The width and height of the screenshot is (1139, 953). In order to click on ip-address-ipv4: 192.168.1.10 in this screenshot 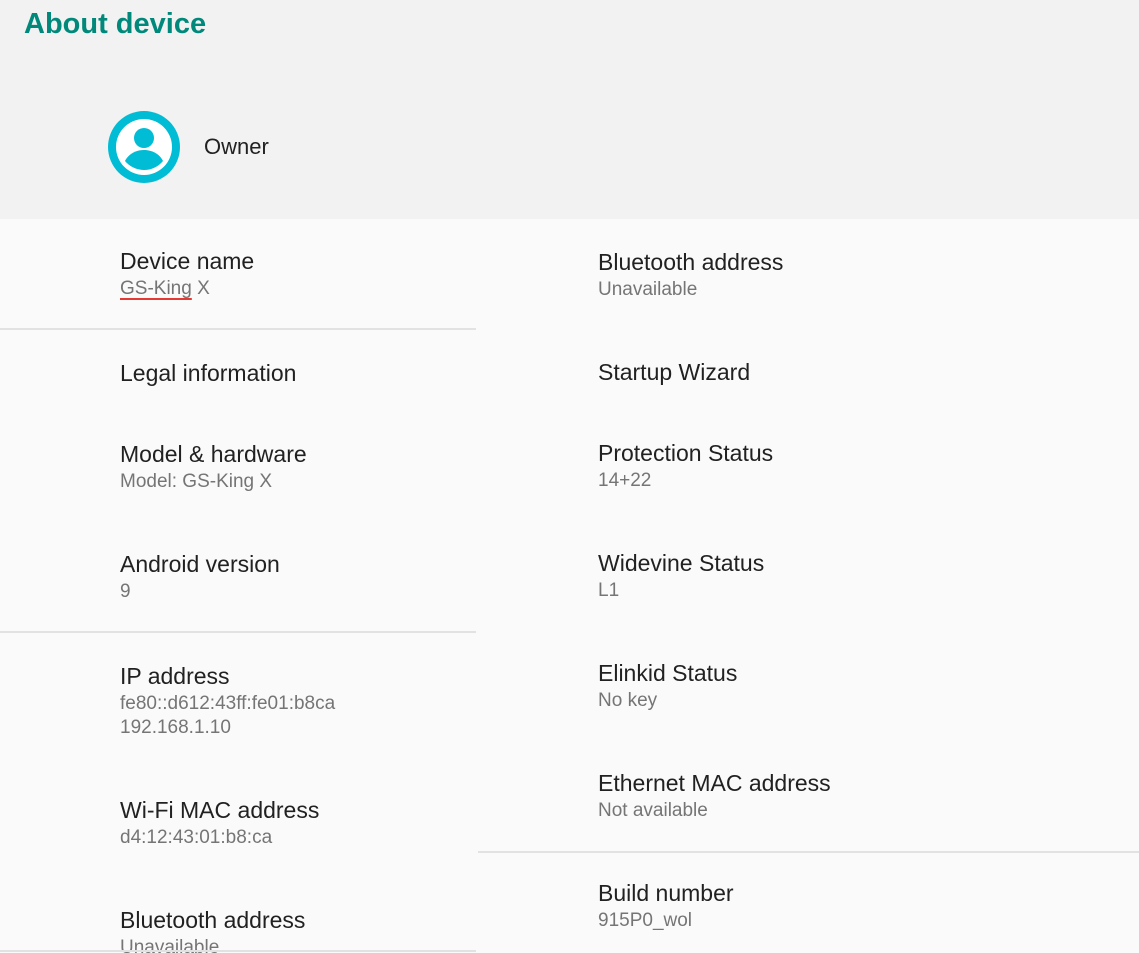, I will do `click(175, 727)`.